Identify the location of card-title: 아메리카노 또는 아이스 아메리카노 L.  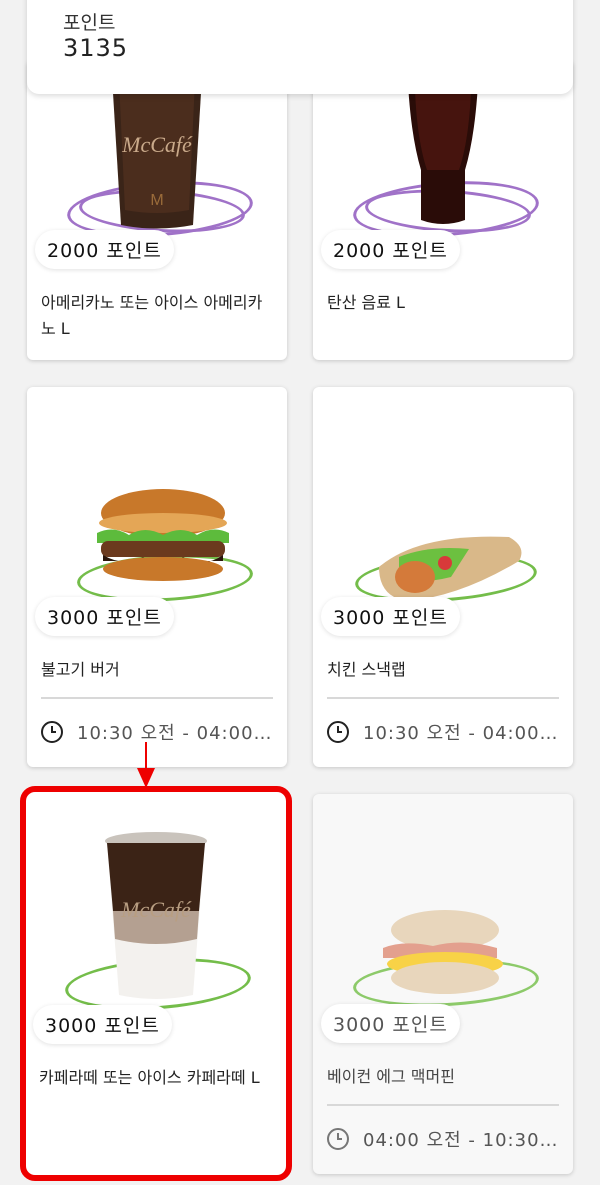
(152, 315).